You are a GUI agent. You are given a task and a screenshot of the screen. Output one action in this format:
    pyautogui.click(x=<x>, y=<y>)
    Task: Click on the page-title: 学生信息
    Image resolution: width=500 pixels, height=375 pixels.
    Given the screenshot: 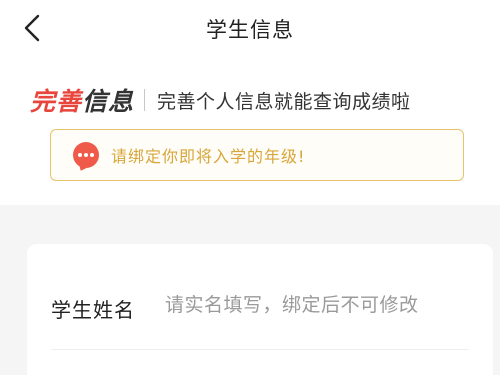 What is the action you would take?
    pyautogui.click(x=250, y=30)
    